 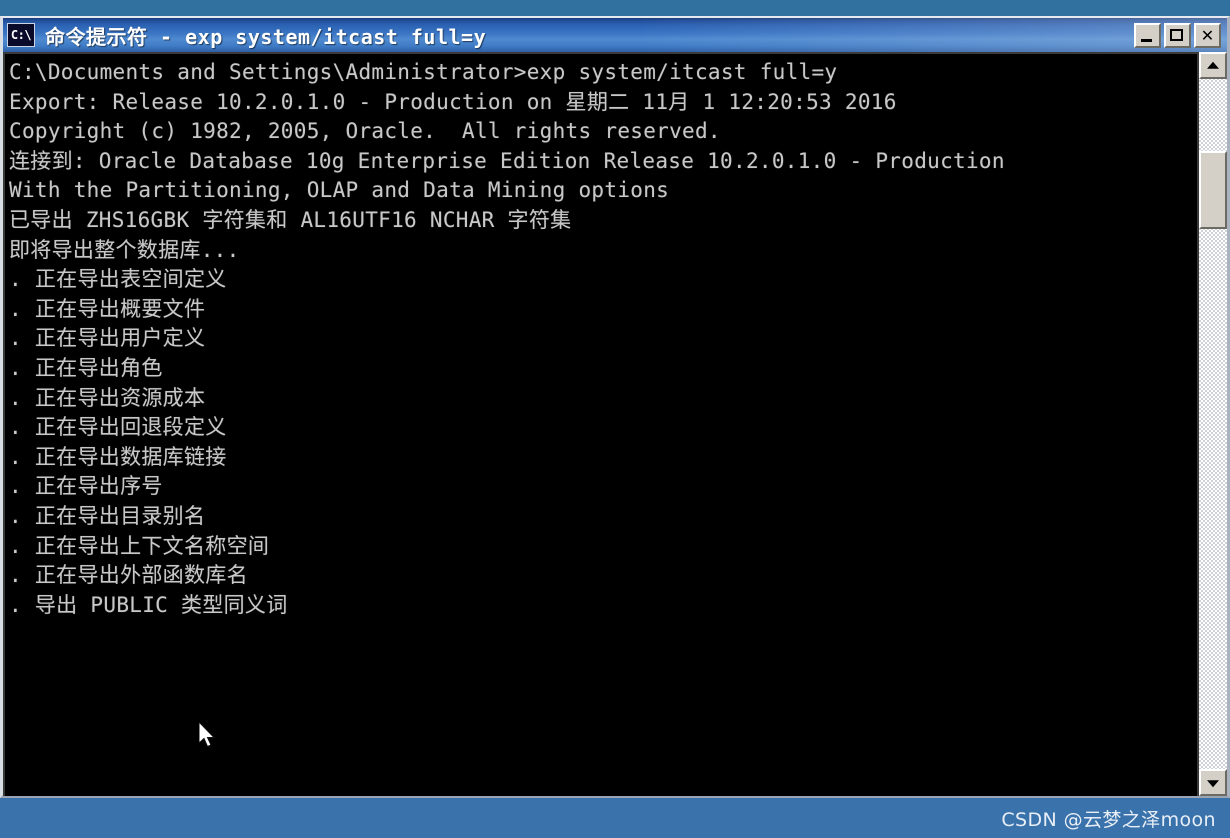 I want to click on scroll-up-button, so click(x=1213, y=65).